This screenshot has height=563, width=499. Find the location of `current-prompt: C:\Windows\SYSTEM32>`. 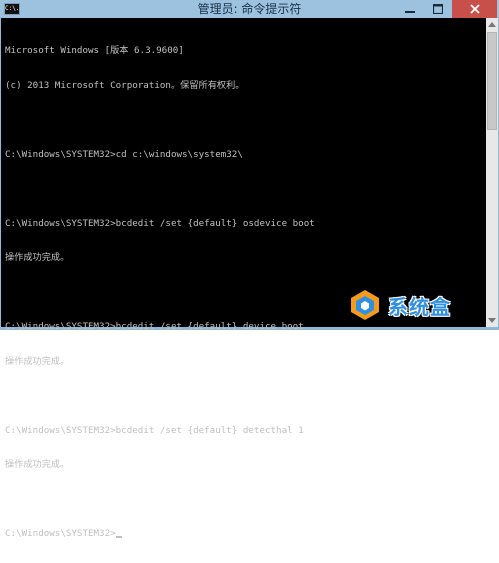

current-prompt: C:\Windows\SYSTEM32> is located at coordinates (60, 533).